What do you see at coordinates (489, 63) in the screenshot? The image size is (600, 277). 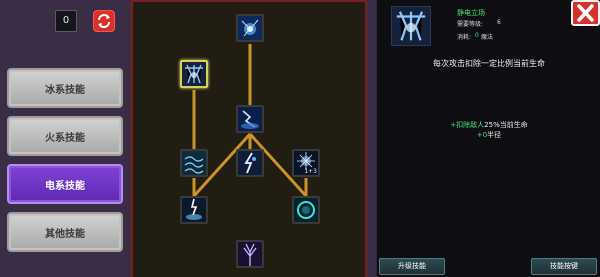 I see `skill-description: 每次攻击扣除一定比例当前生命` at bounding box center [489, 63].